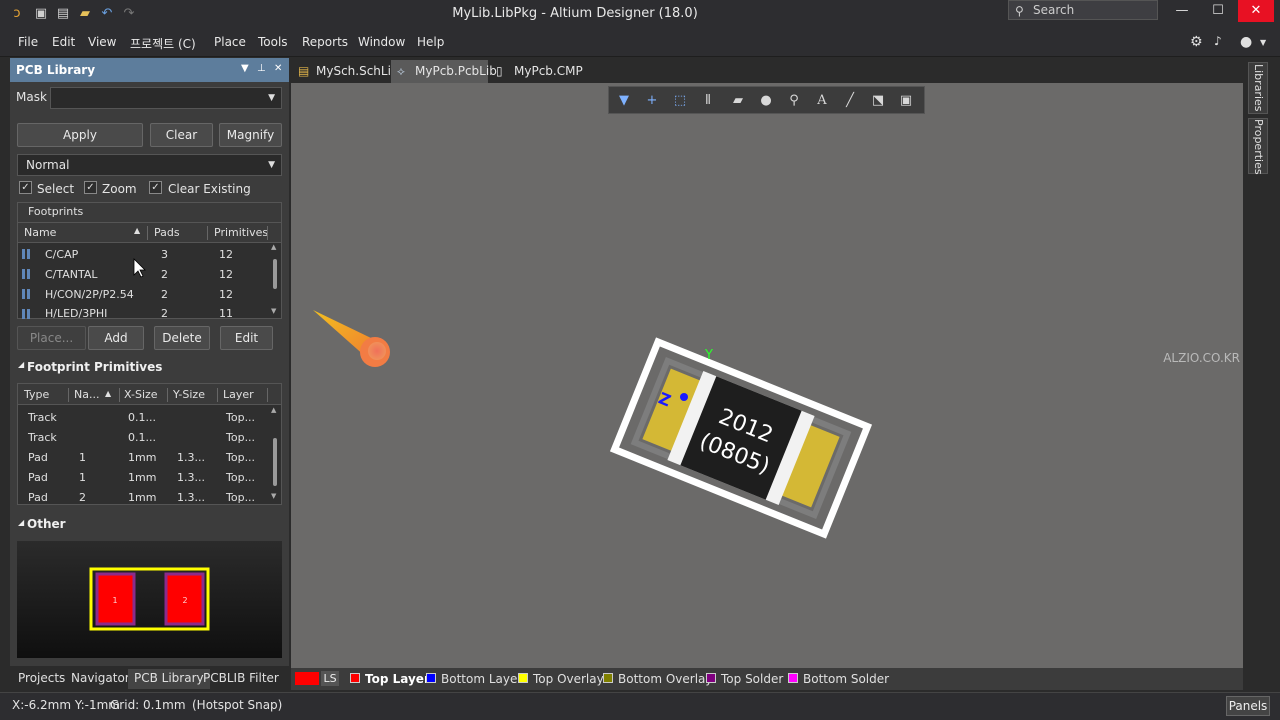  Describe the element at coordinates (536, 71) in the screenshot. I see `tab-mypcb-cmp: ▯ MyPcb.CMP` at that location.